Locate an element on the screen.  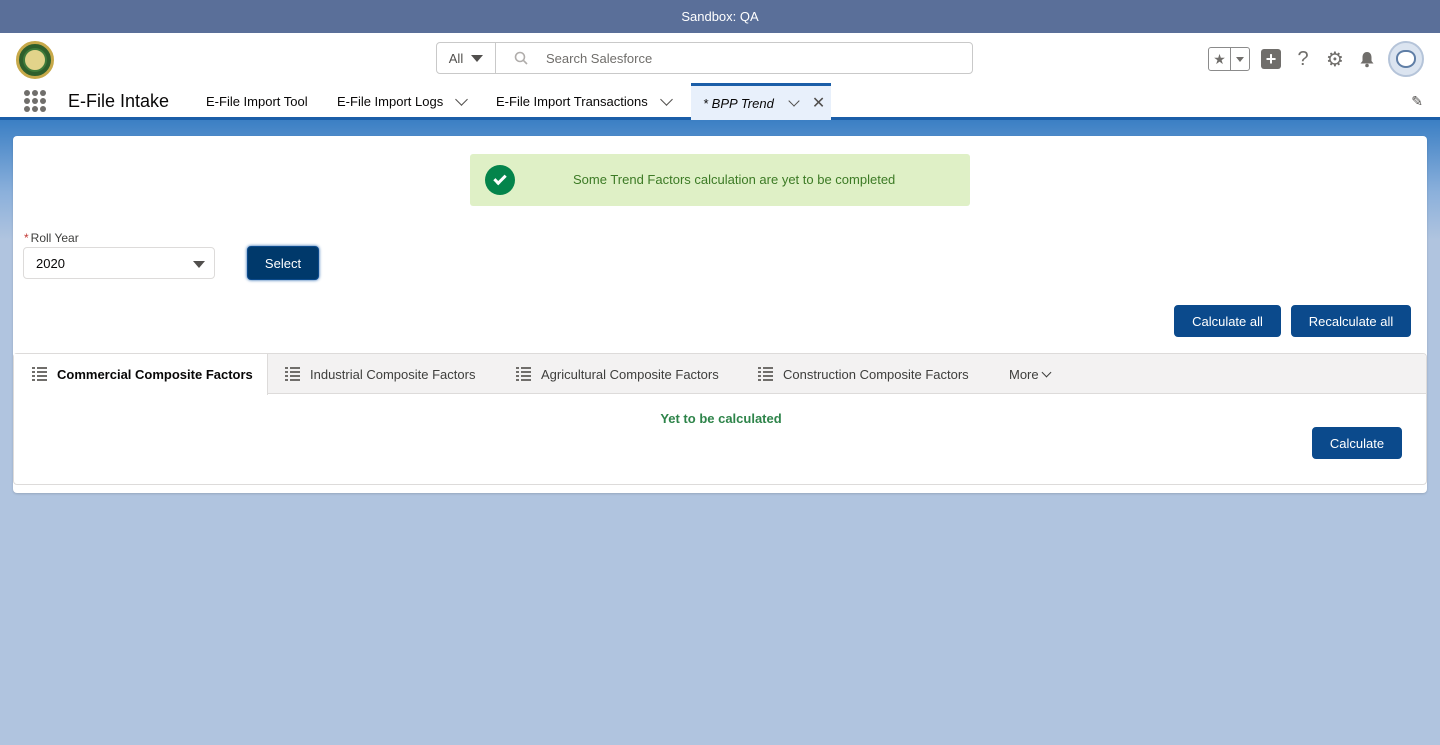
nav-item-label: E-File Import Logs is located at coordinates (390, 101).